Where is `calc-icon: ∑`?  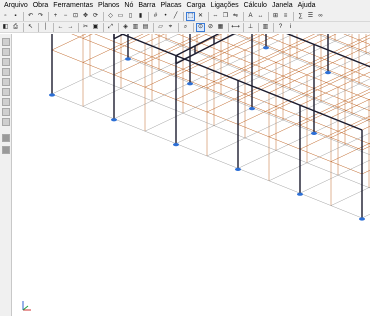
calc-icon: ∑ is located at coordinates (300, 16).